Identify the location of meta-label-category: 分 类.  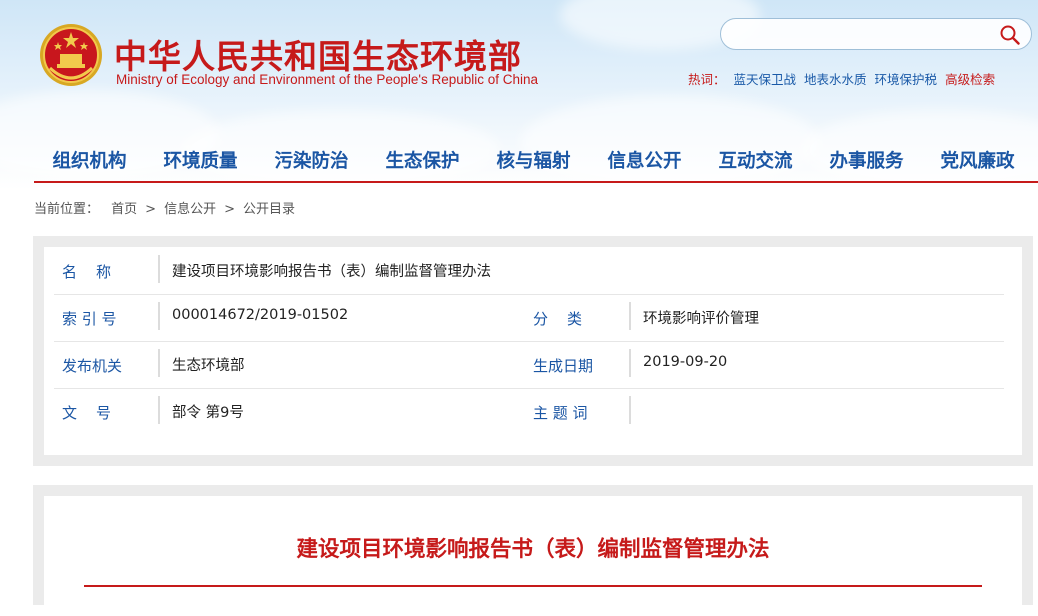
(559, 319).